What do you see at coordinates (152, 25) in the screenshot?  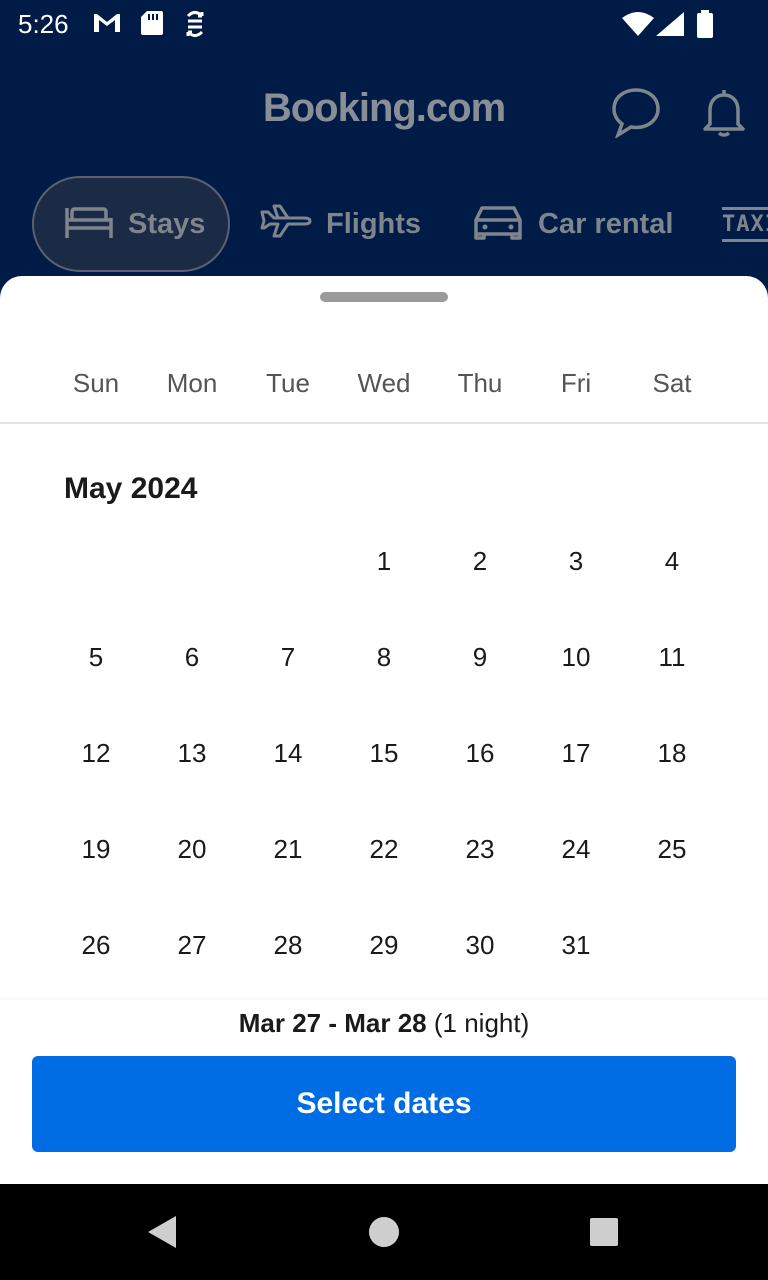 I see `sd-card-icon` at bounding box center [152, 25].